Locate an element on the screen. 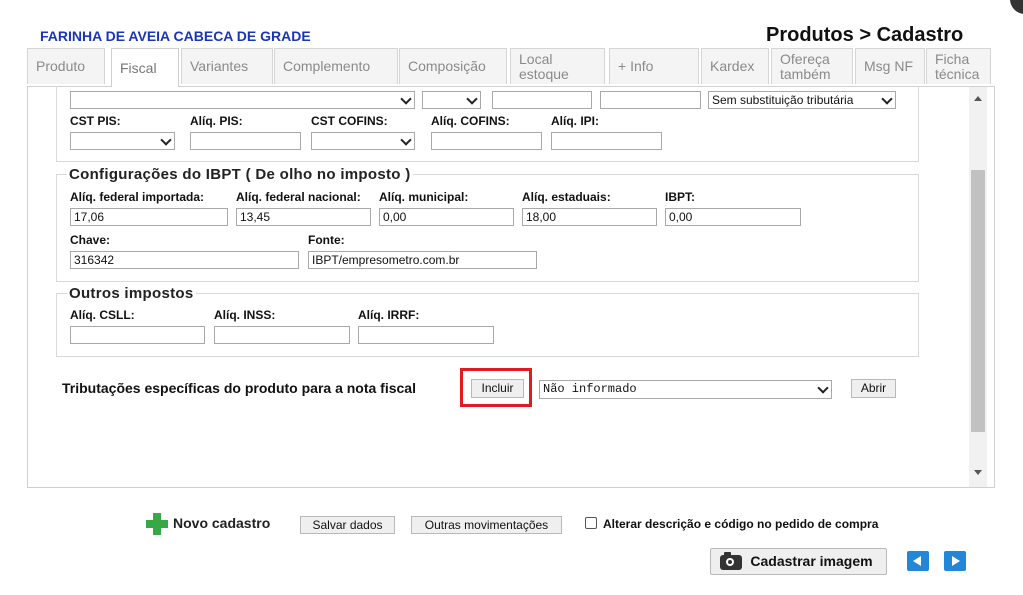 The height and width of the screenshot is (595, 1023). tab-ofereca-tambem: Ofereça também is located at coordinates (812, 66).